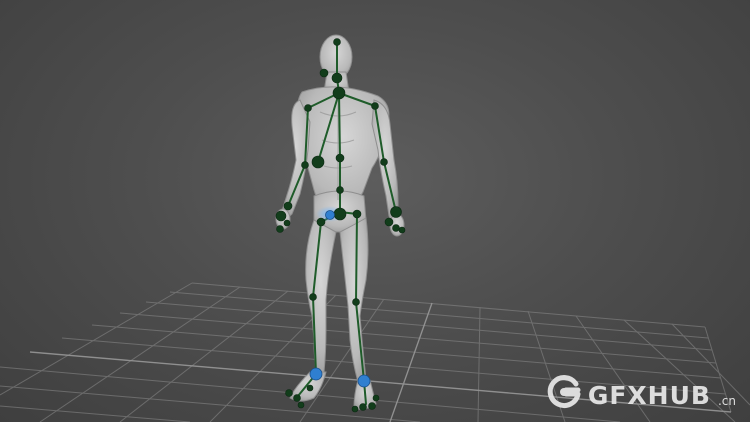  I want to click on joint-left-toe-b, so click(363, 407).